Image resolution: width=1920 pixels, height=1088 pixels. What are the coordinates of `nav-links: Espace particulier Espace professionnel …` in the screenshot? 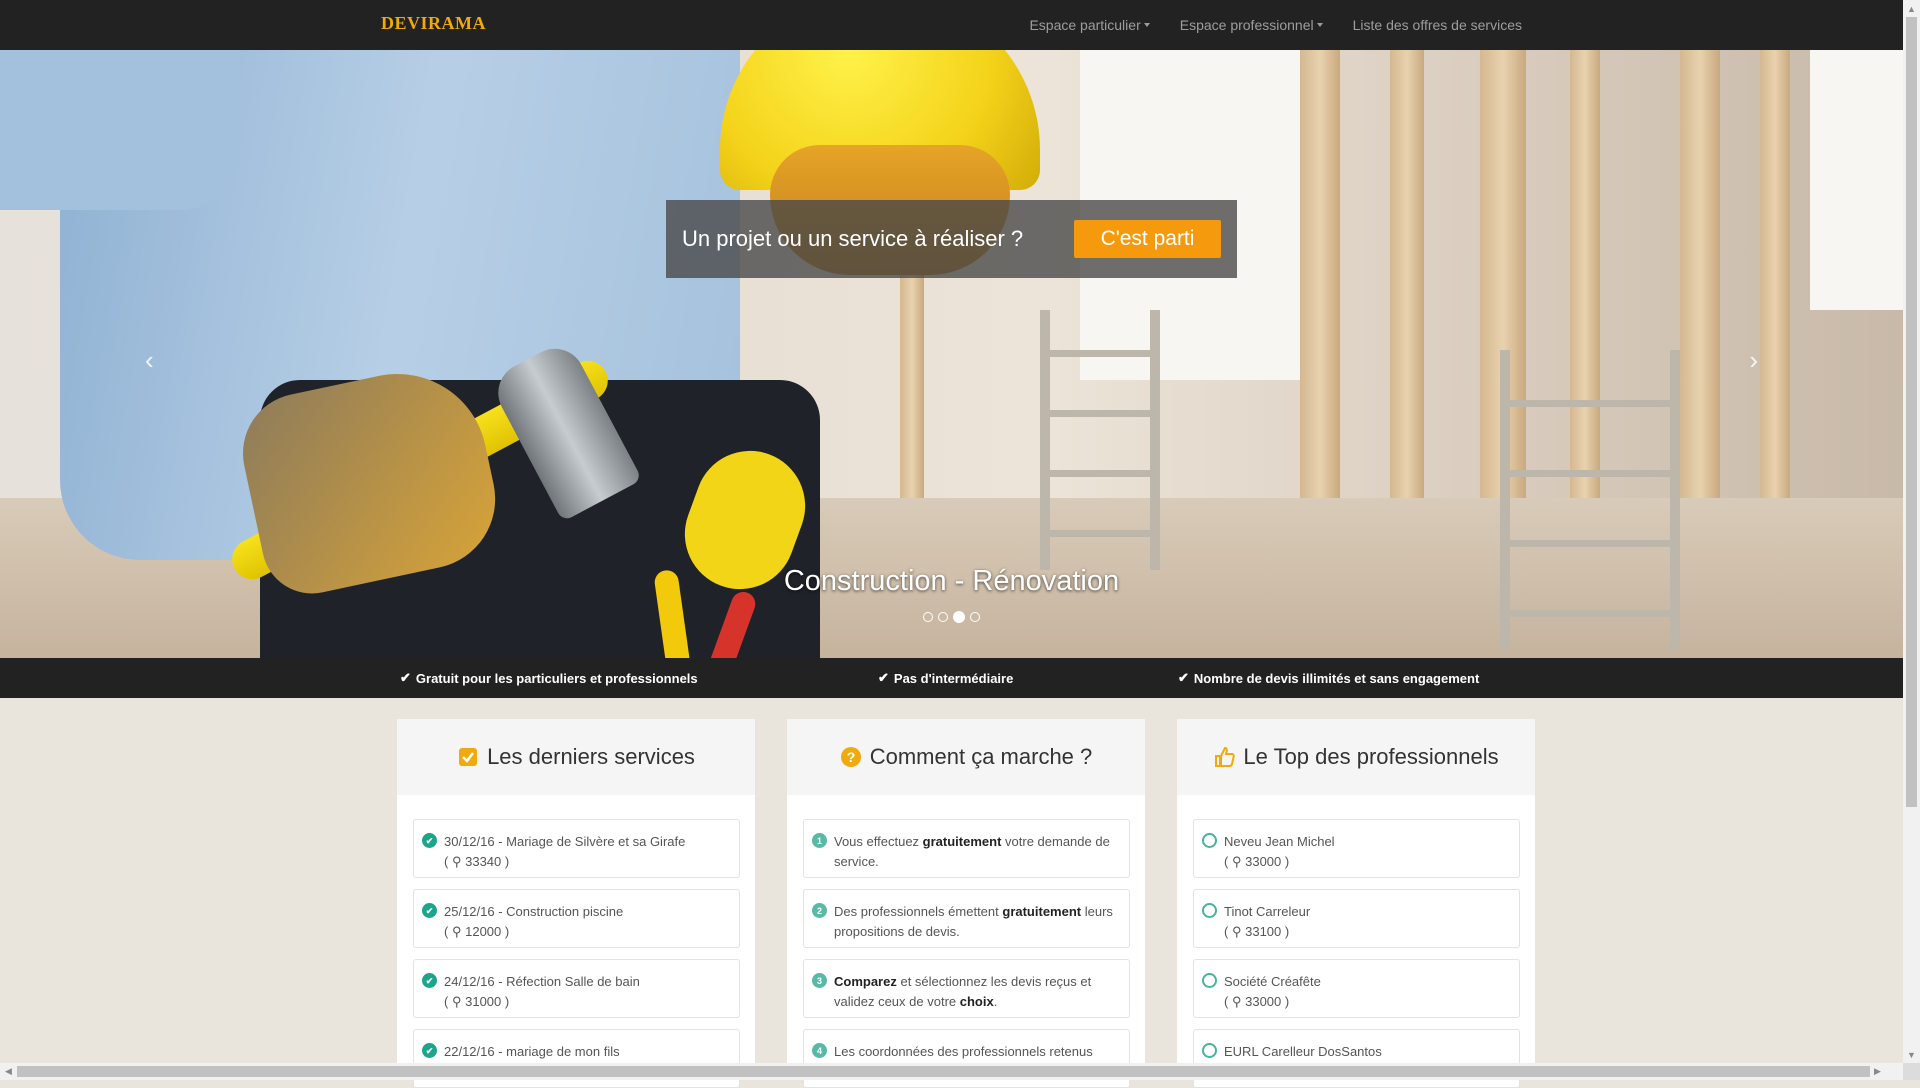 It's located at (1275, 25).